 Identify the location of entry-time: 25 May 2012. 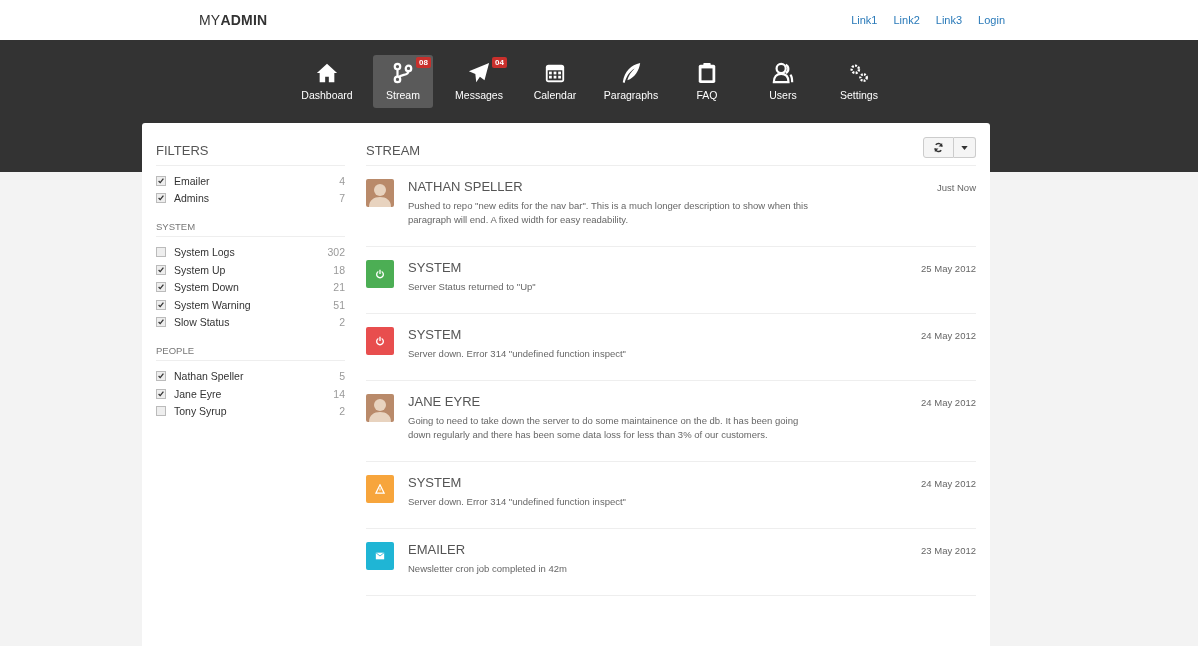
(948, 268).